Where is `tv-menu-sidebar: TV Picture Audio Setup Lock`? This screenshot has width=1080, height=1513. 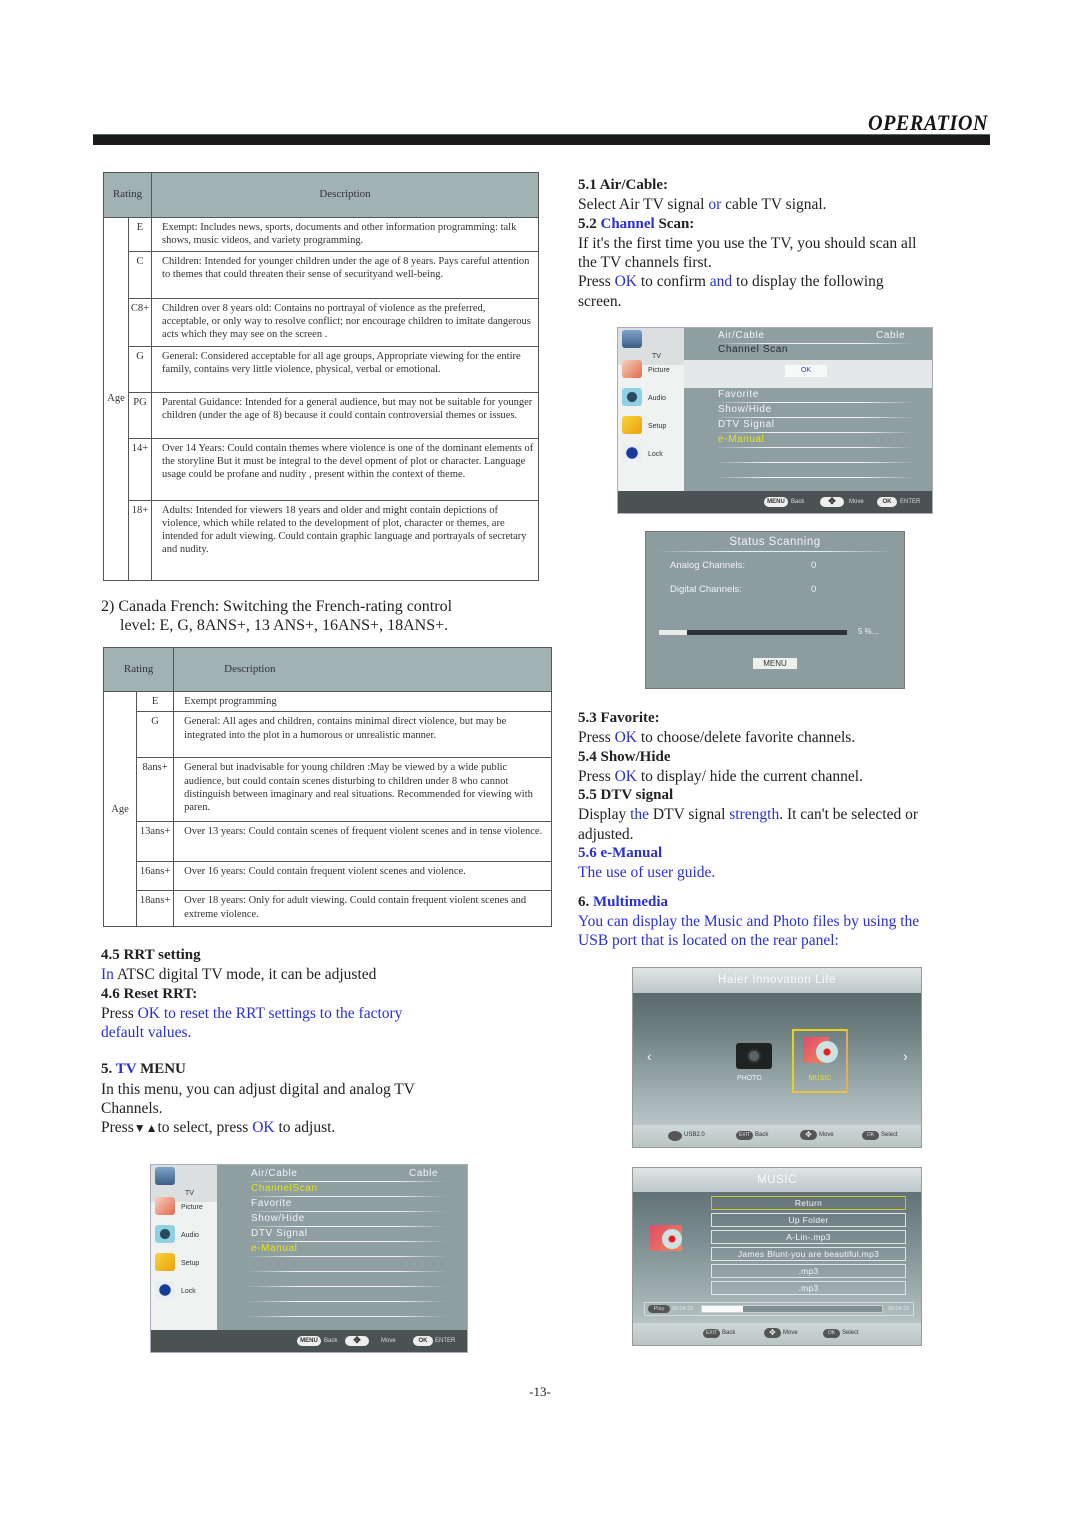
tv-menu-sidebar: TV Picture Audio Setup Lock is located at coordinates (184, 1247).